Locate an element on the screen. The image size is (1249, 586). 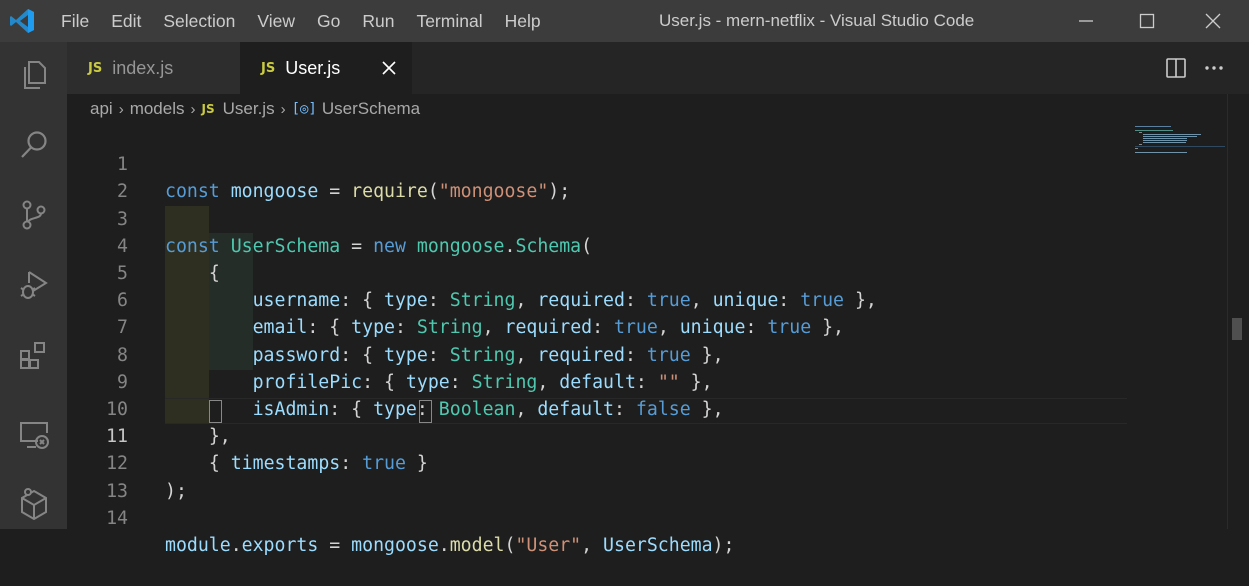
menu-edit: Edit is located at coordinates (126, 21).